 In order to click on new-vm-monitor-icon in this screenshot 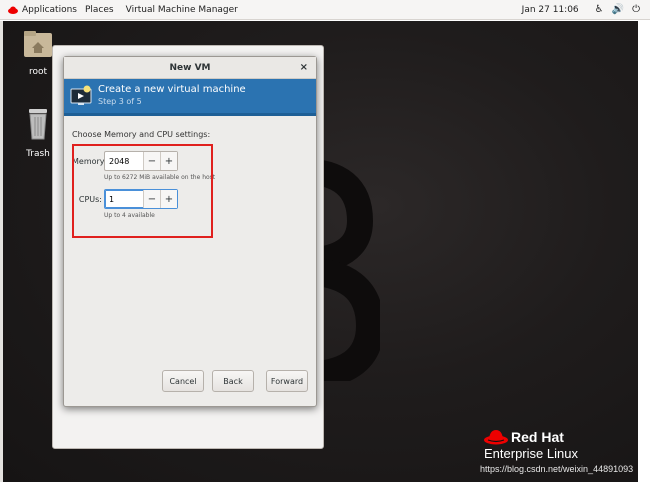, I will do `click(81, 95)`.